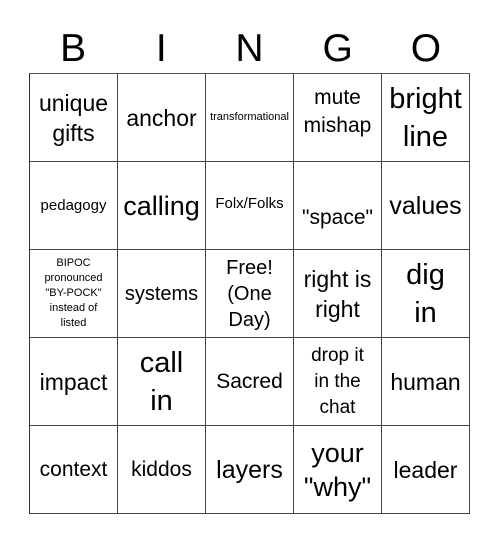  I want to click on bingo-cell: transformational, so click(250, 118).